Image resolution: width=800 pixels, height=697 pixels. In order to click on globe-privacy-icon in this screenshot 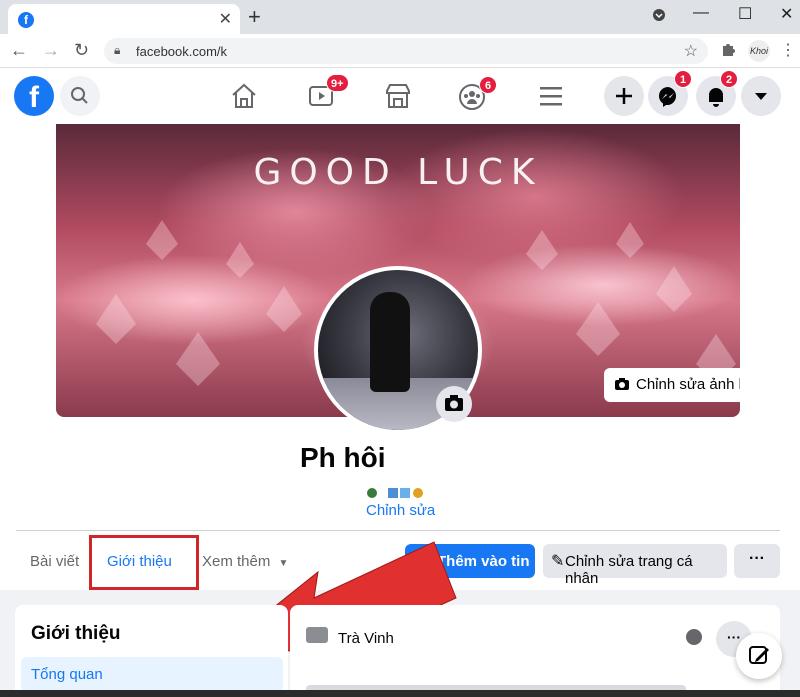, I will do `click(694, 637)`.